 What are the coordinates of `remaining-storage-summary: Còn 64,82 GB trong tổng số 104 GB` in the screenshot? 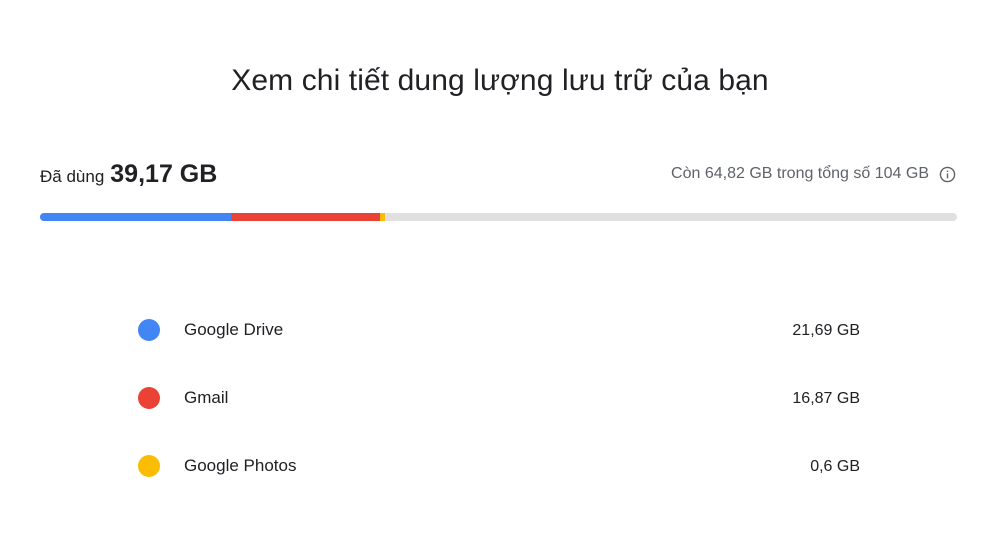 It's located at (813, 174).